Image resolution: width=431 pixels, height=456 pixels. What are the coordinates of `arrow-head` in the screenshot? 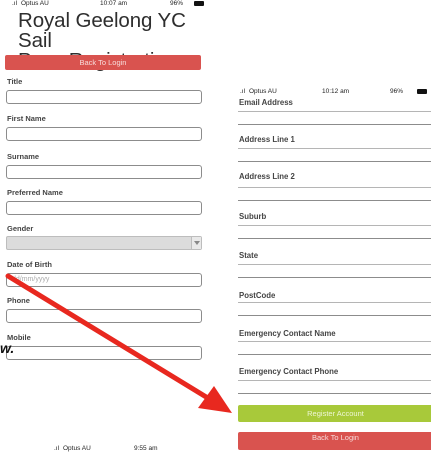 It's located at (215, 399).